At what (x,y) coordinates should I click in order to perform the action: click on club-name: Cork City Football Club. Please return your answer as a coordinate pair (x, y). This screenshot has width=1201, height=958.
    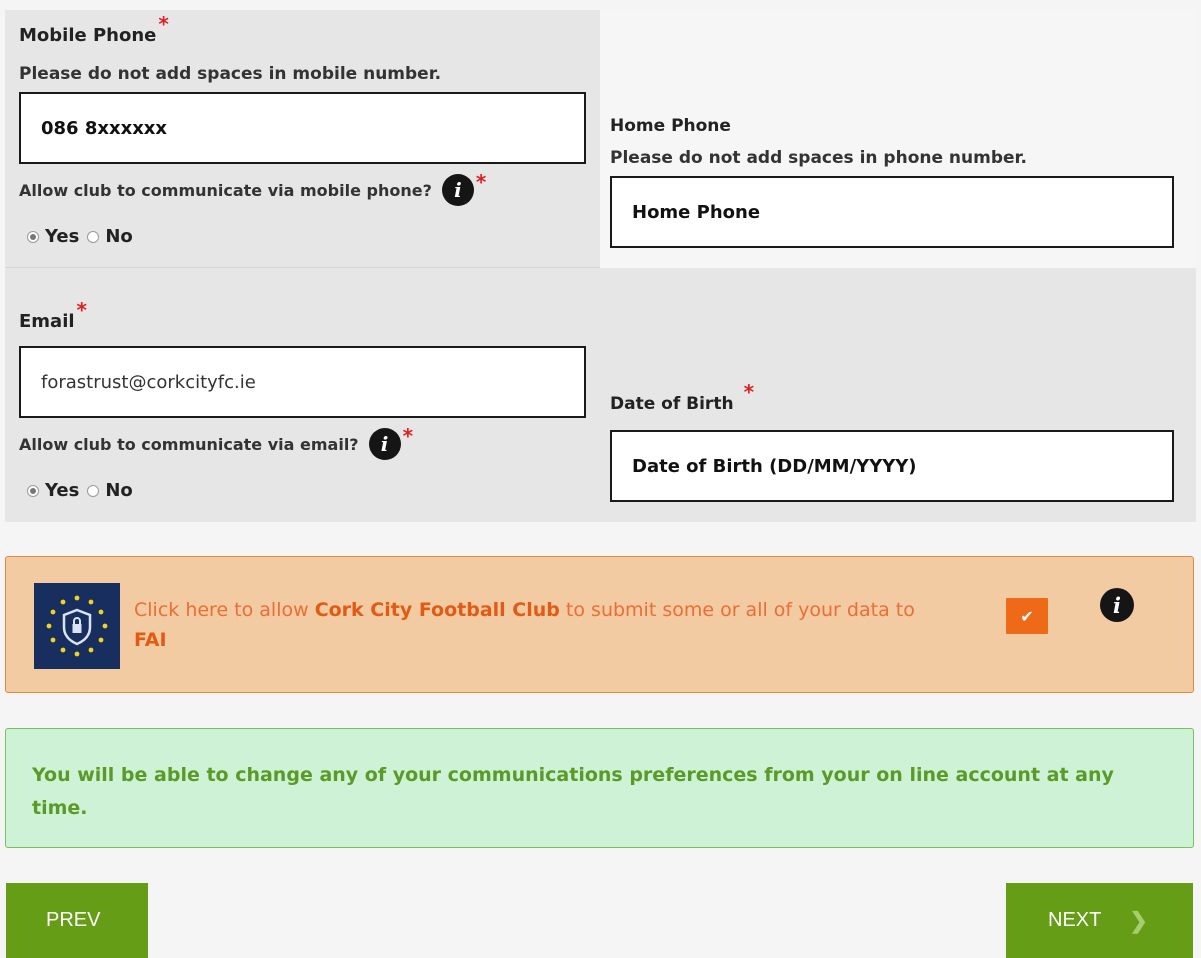
    Looking at the image, I should click on (437, 610).